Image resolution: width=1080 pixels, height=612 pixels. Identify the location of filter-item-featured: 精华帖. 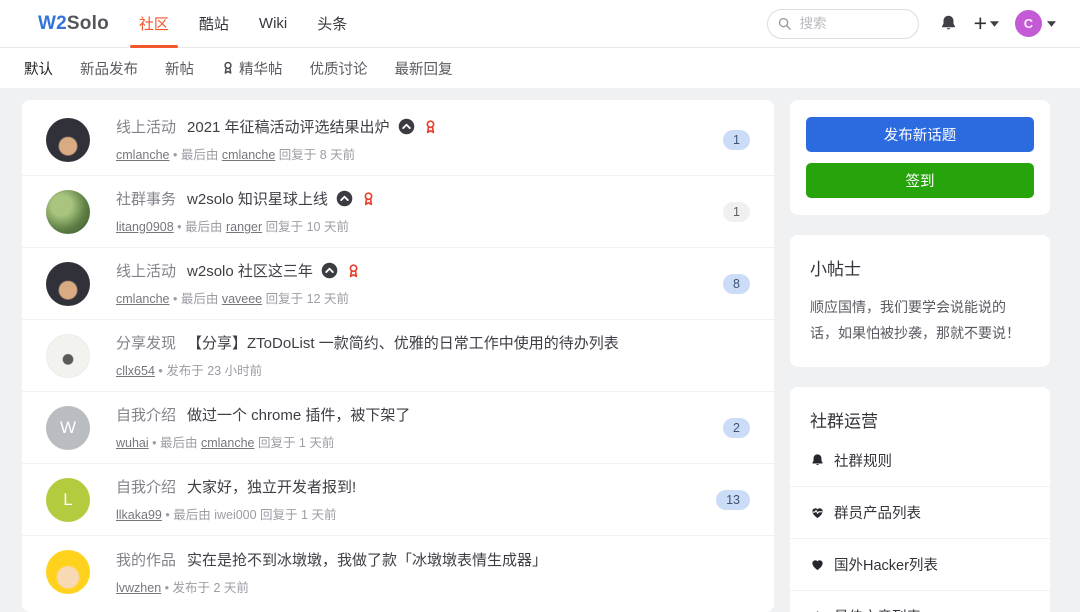
(252, 68).